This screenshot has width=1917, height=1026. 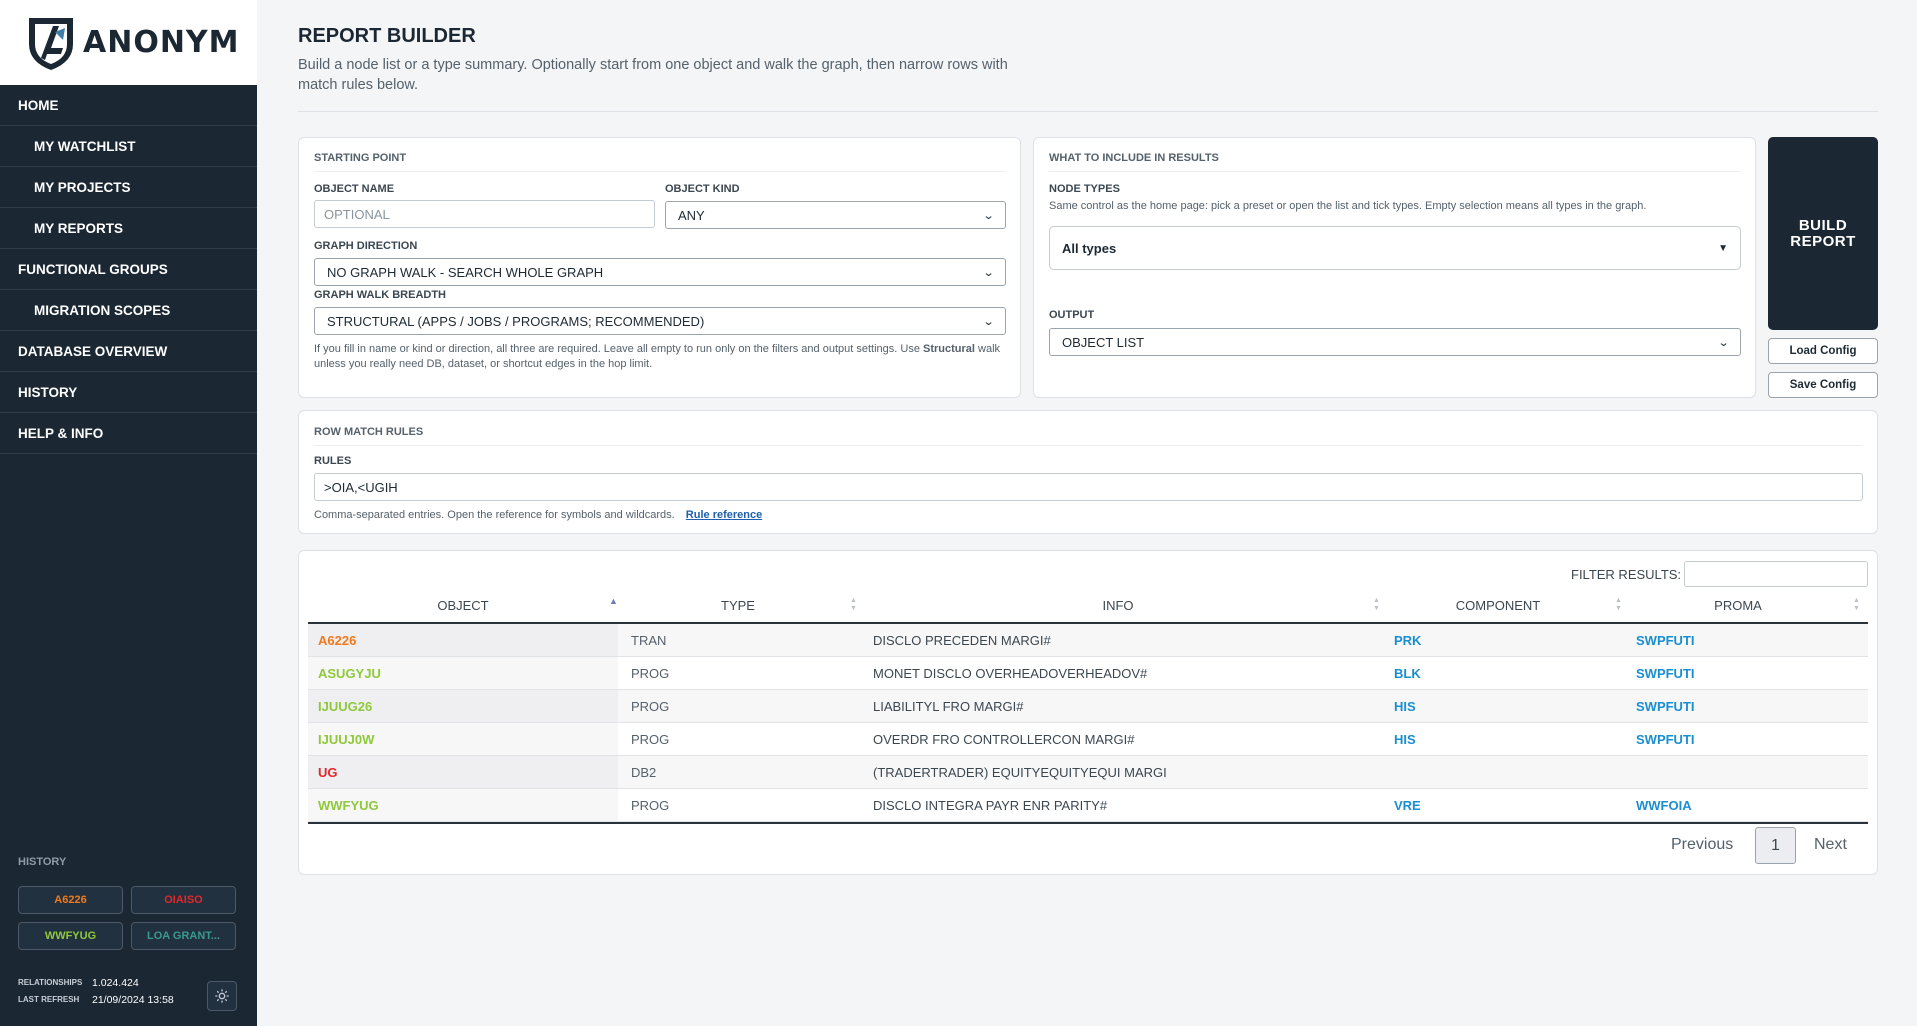 I want to click on object-kind-value: ANY, so click(x=691, y=215).